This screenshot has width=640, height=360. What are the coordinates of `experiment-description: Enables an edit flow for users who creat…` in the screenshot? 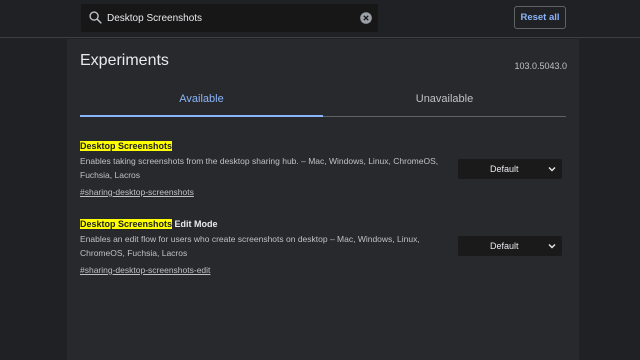 It's located at (250, 246).